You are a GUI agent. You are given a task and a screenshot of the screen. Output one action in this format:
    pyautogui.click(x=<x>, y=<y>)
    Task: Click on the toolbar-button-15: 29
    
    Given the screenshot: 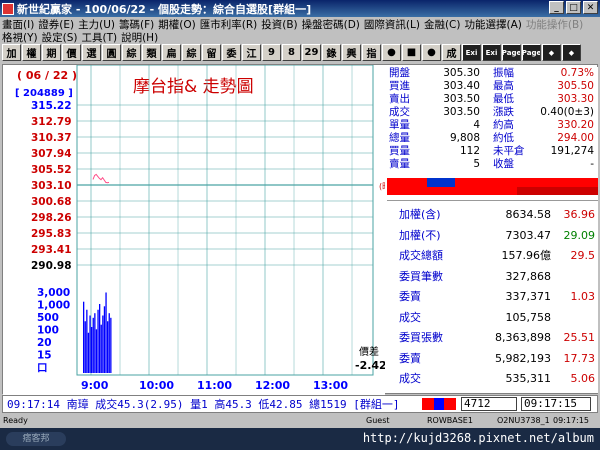 What is the action you would take?
    pyautogui.click(x=311, y=52)
    